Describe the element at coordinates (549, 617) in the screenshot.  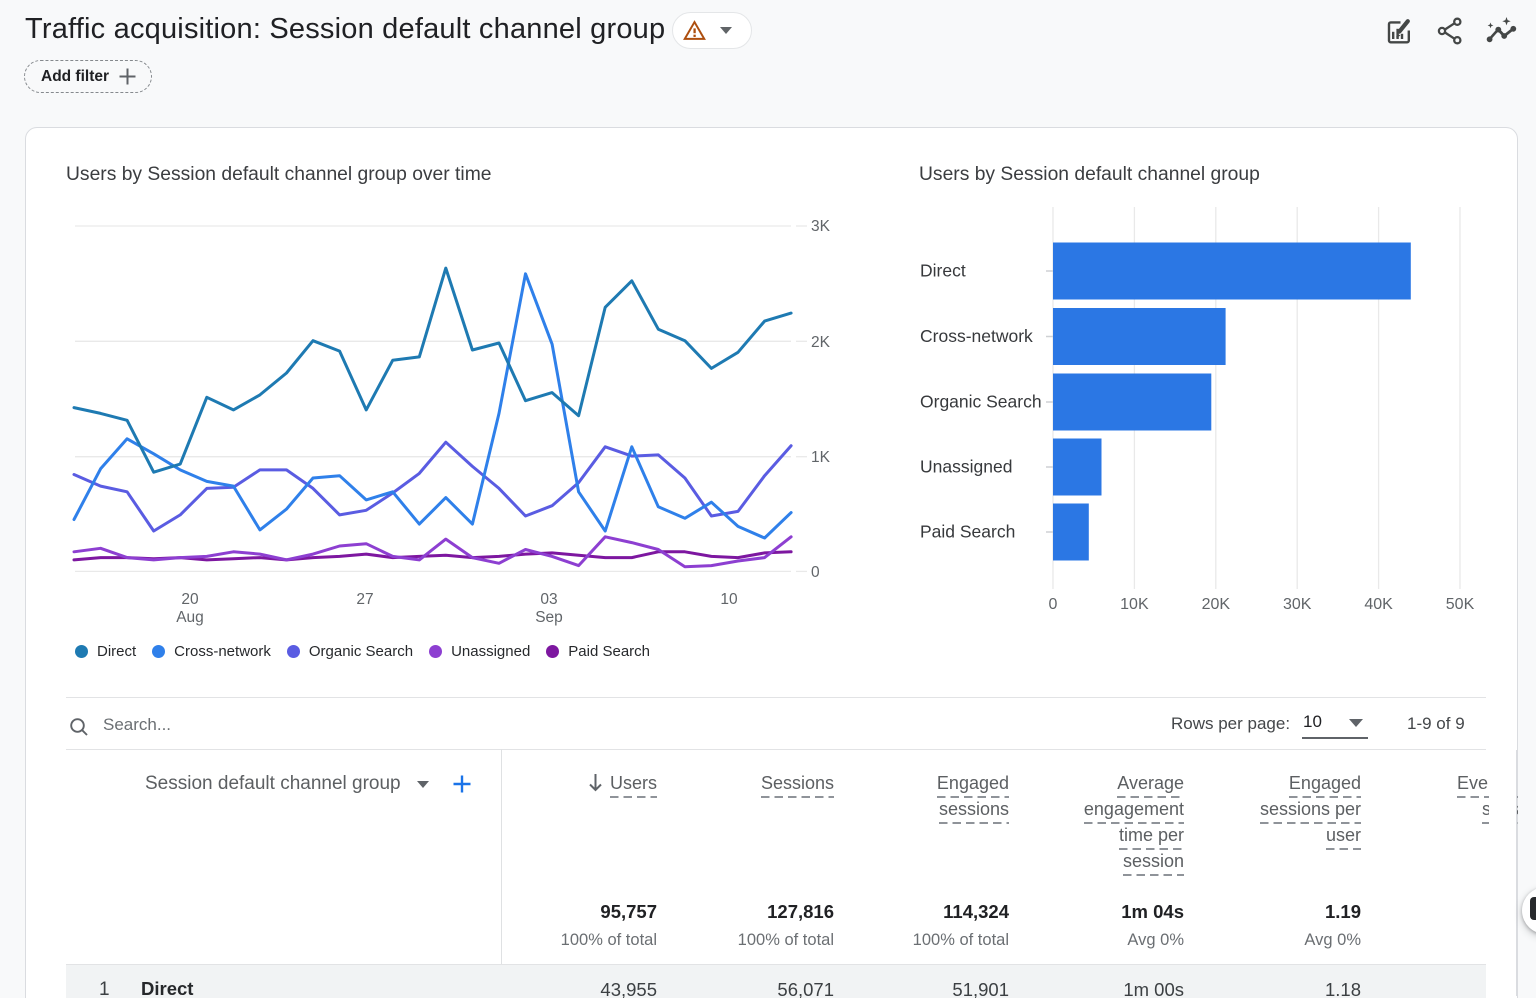
I see `svg-text: Sep` at that location.